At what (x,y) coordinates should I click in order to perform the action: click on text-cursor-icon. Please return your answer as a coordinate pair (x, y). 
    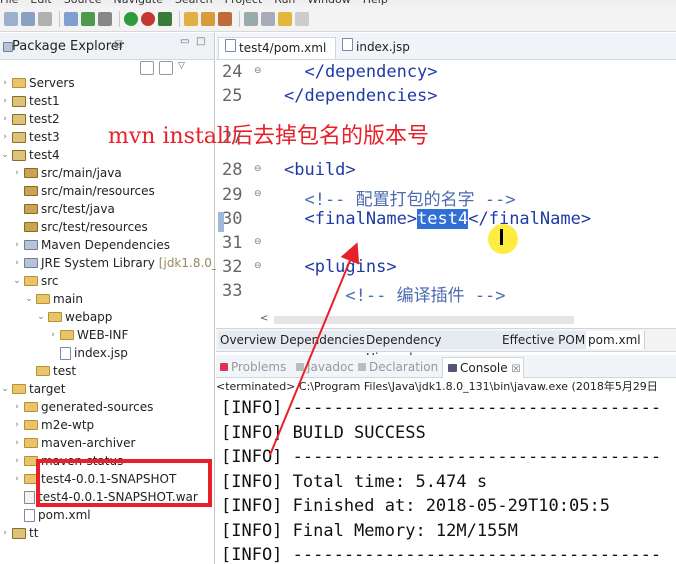
    Looking at the image, I should click on (501, 237).